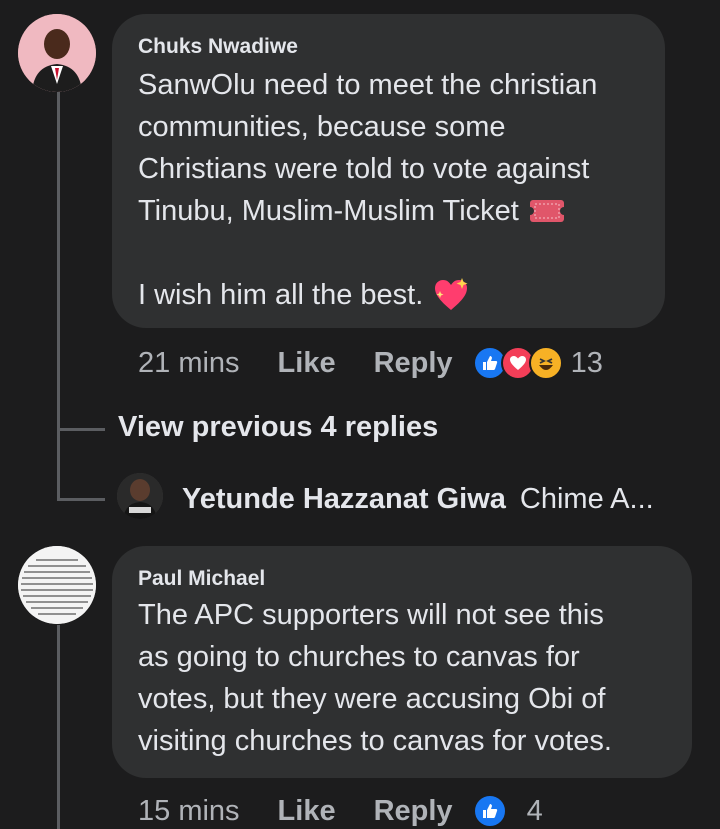  What do you see at coordinates (340, 811) in the screenshot?
I see `comment-meta: 15 mins Like Reply 4` at bounding box center [340, 811].